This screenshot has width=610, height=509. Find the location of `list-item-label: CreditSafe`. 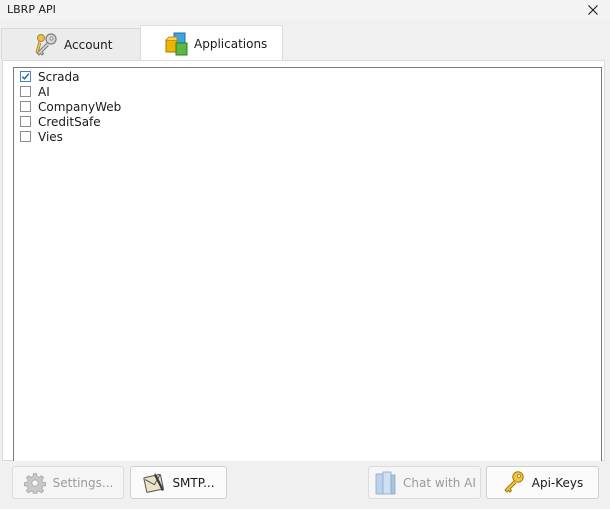

list-item-label: CreditSafe is located at coordinates (69, 121).